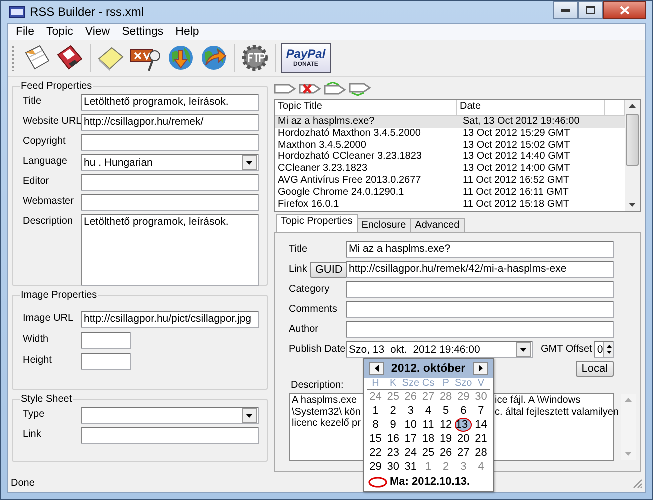  I want to click on description-text: \System32\ kön, so click(327, 412).